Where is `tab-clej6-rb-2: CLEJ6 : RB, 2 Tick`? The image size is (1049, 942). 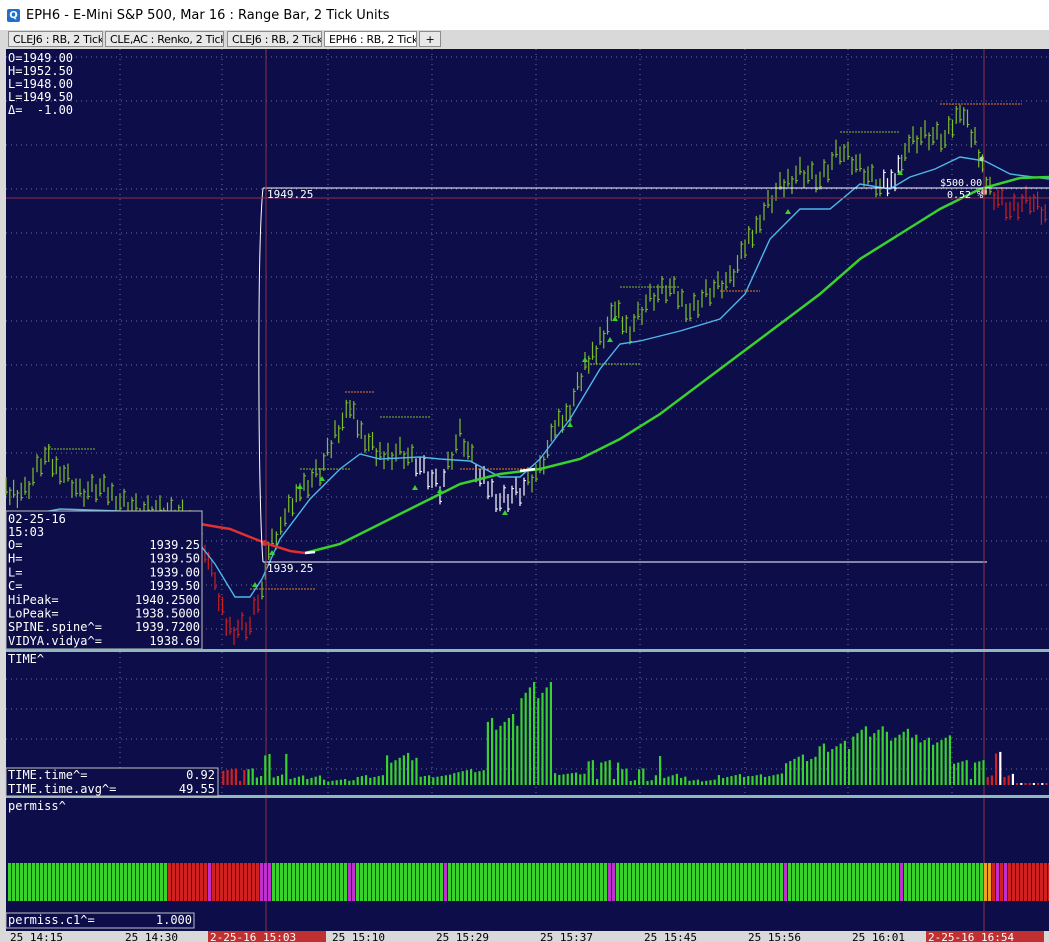 tab-clej6-rb-2: CLEJ6 : RB, 2 Tick is located at coordinates (274, 39).